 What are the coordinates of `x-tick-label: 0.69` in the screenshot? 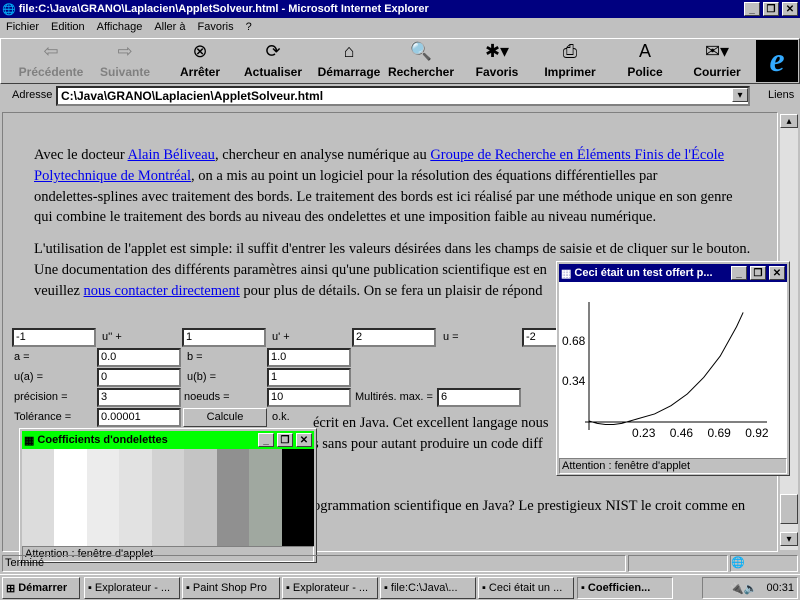 It's located at (719, 433).